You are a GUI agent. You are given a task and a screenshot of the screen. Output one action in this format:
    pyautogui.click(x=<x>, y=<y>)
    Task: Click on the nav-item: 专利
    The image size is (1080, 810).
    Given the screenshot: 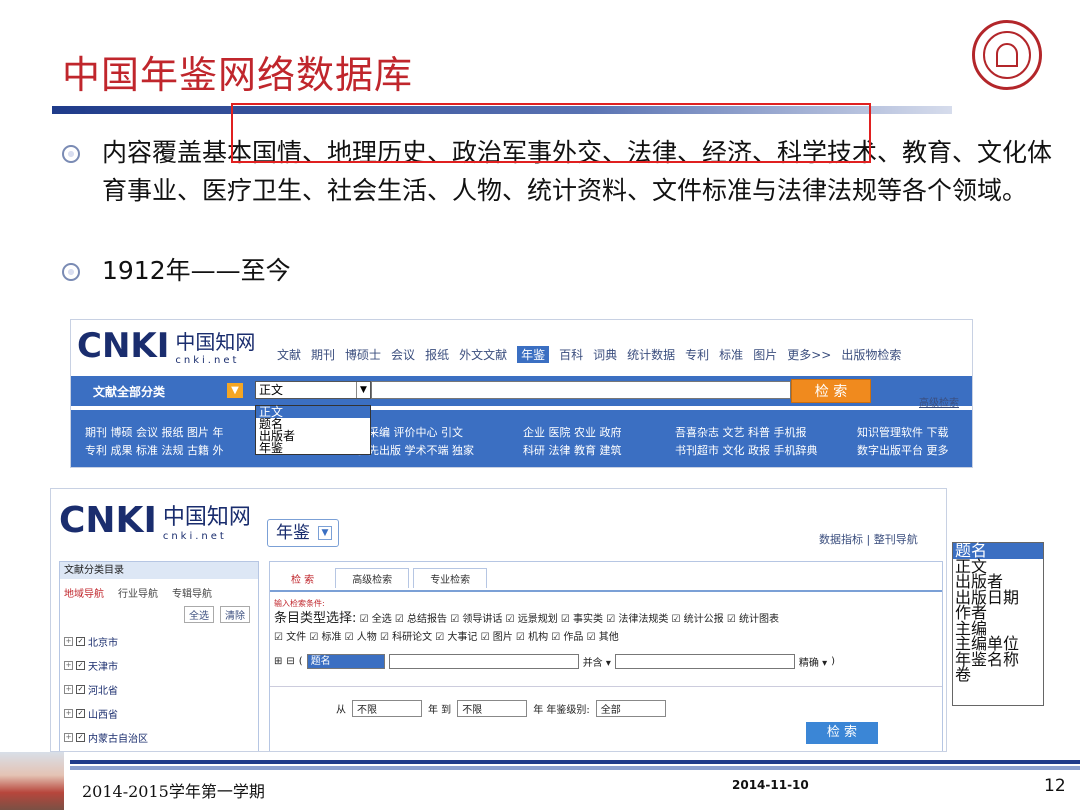 What is the action you would take?
    pyautogui.click(x=697, y=354)
    